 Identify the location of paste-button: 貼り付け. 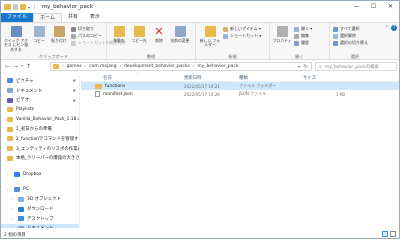
(59, 34).